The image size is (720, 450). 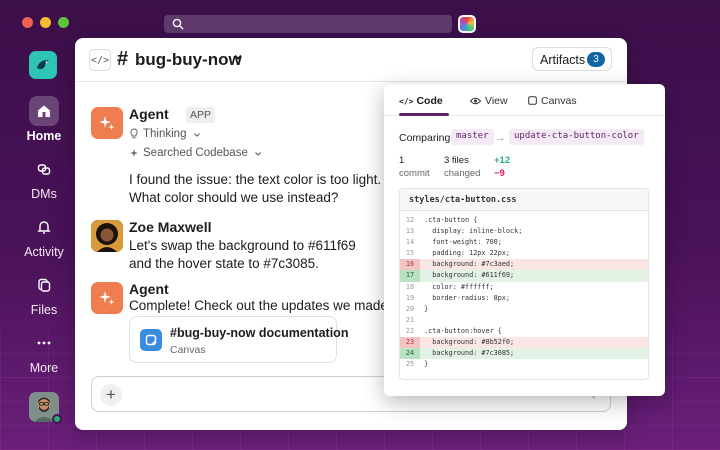 What do you see at coordinates (596, 59) in the screenshot?
I see `artifacts-count-badge: 3` at bounding box center [596, 59].